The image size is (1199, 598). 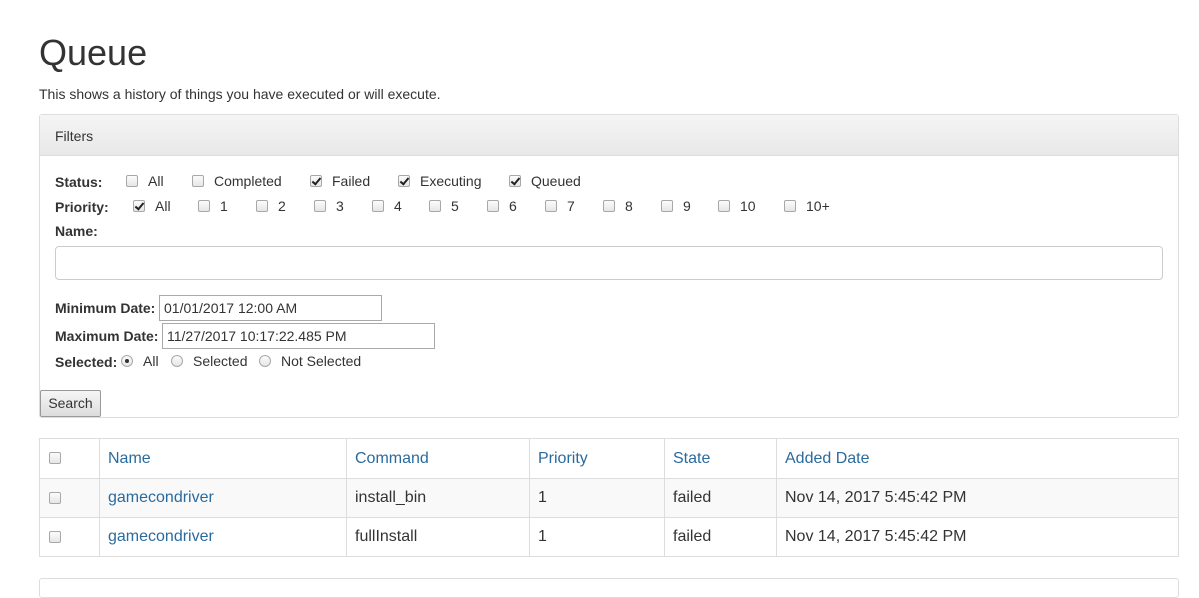 What do you see at coordinates (790, 206) in the screenshot?
I see `priority-10plus-box` at bounding box center [790, 206].